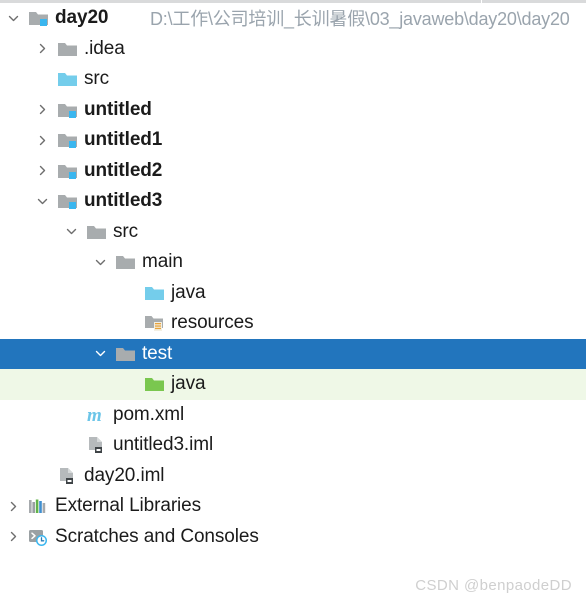 This screenshot has width=586, height=606. I want to click on tree-row-src-day20: src, so click(293, 79).